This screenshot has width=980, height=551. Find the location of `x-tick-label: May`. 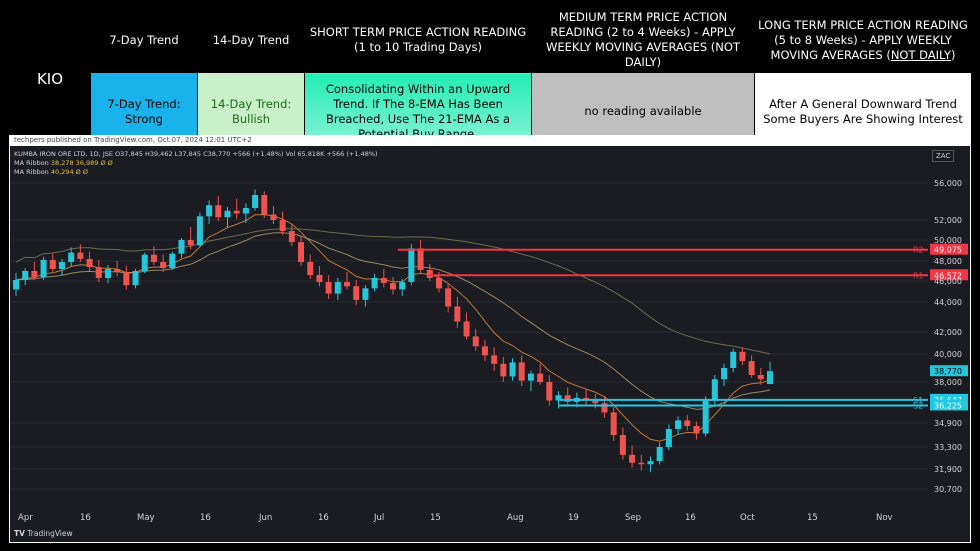

x-tick-label: May is located at coordinates (146, 518).